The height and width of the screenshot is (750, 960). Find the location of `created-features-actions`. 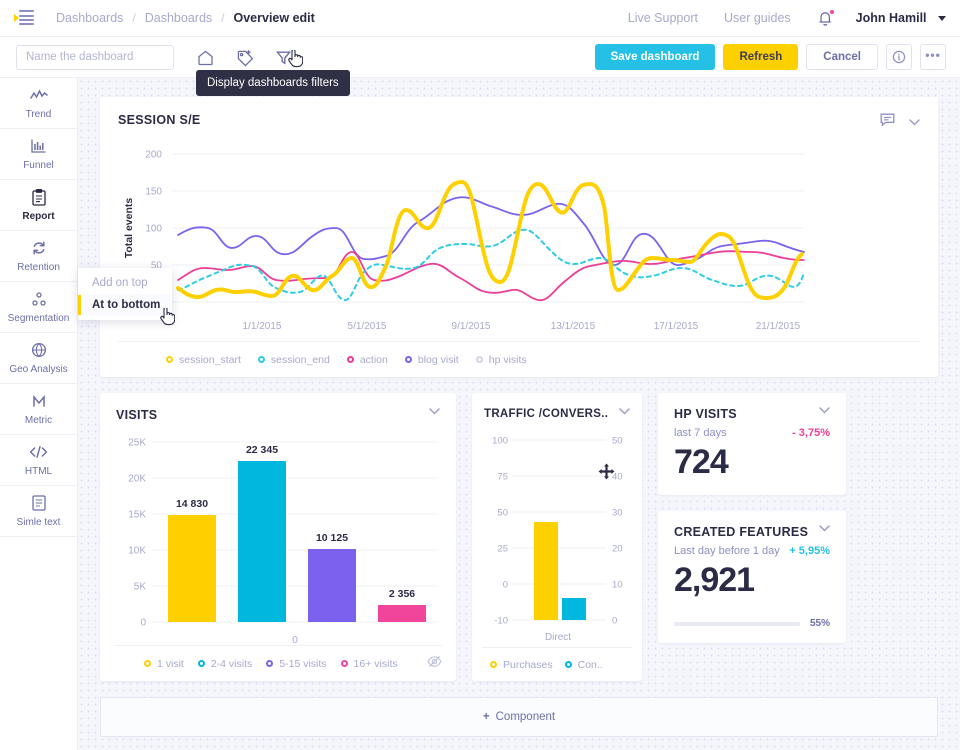

created-features-actions is located at coordinates (824, 528).